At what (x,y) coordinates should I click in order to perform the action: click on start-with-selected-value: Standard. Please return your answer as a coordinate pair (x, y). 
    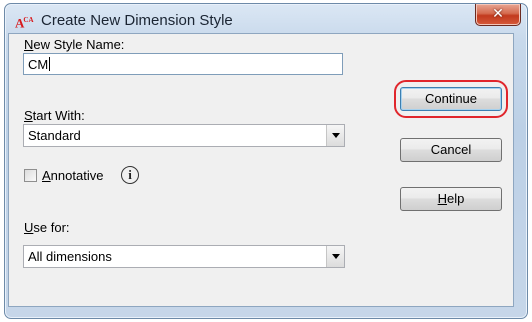
    Looking at the image, I should click on (54, 135).